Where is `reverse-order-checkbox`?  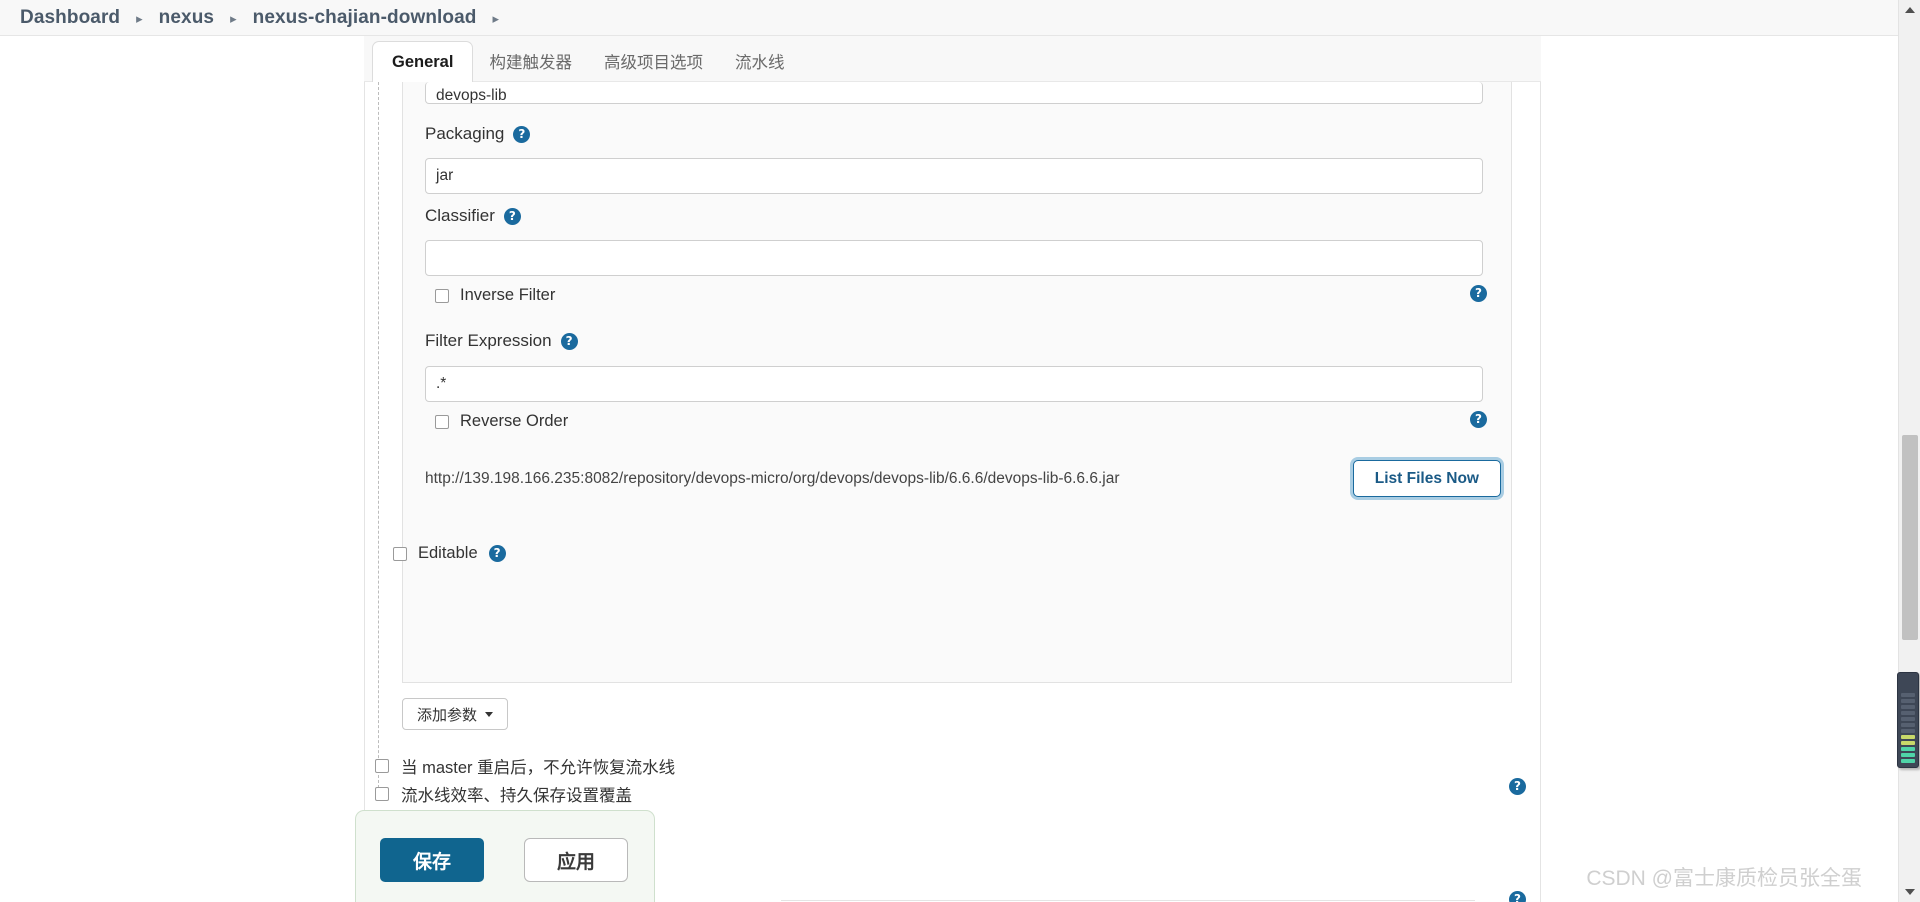
reverse-order-checkbox is located at coordinates (442, 421).